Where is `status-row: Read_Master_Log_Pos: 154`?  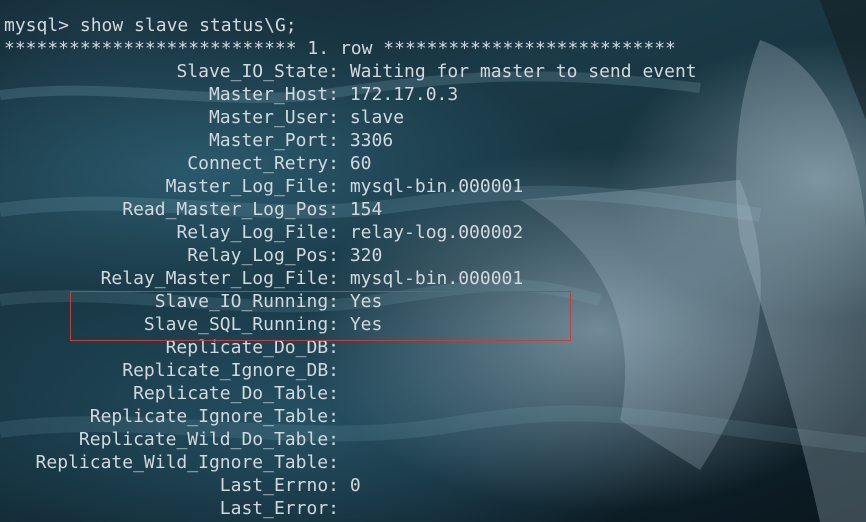
status-row: Read_Master_Log_Pos: 154 is located at coordinates (350, 209).